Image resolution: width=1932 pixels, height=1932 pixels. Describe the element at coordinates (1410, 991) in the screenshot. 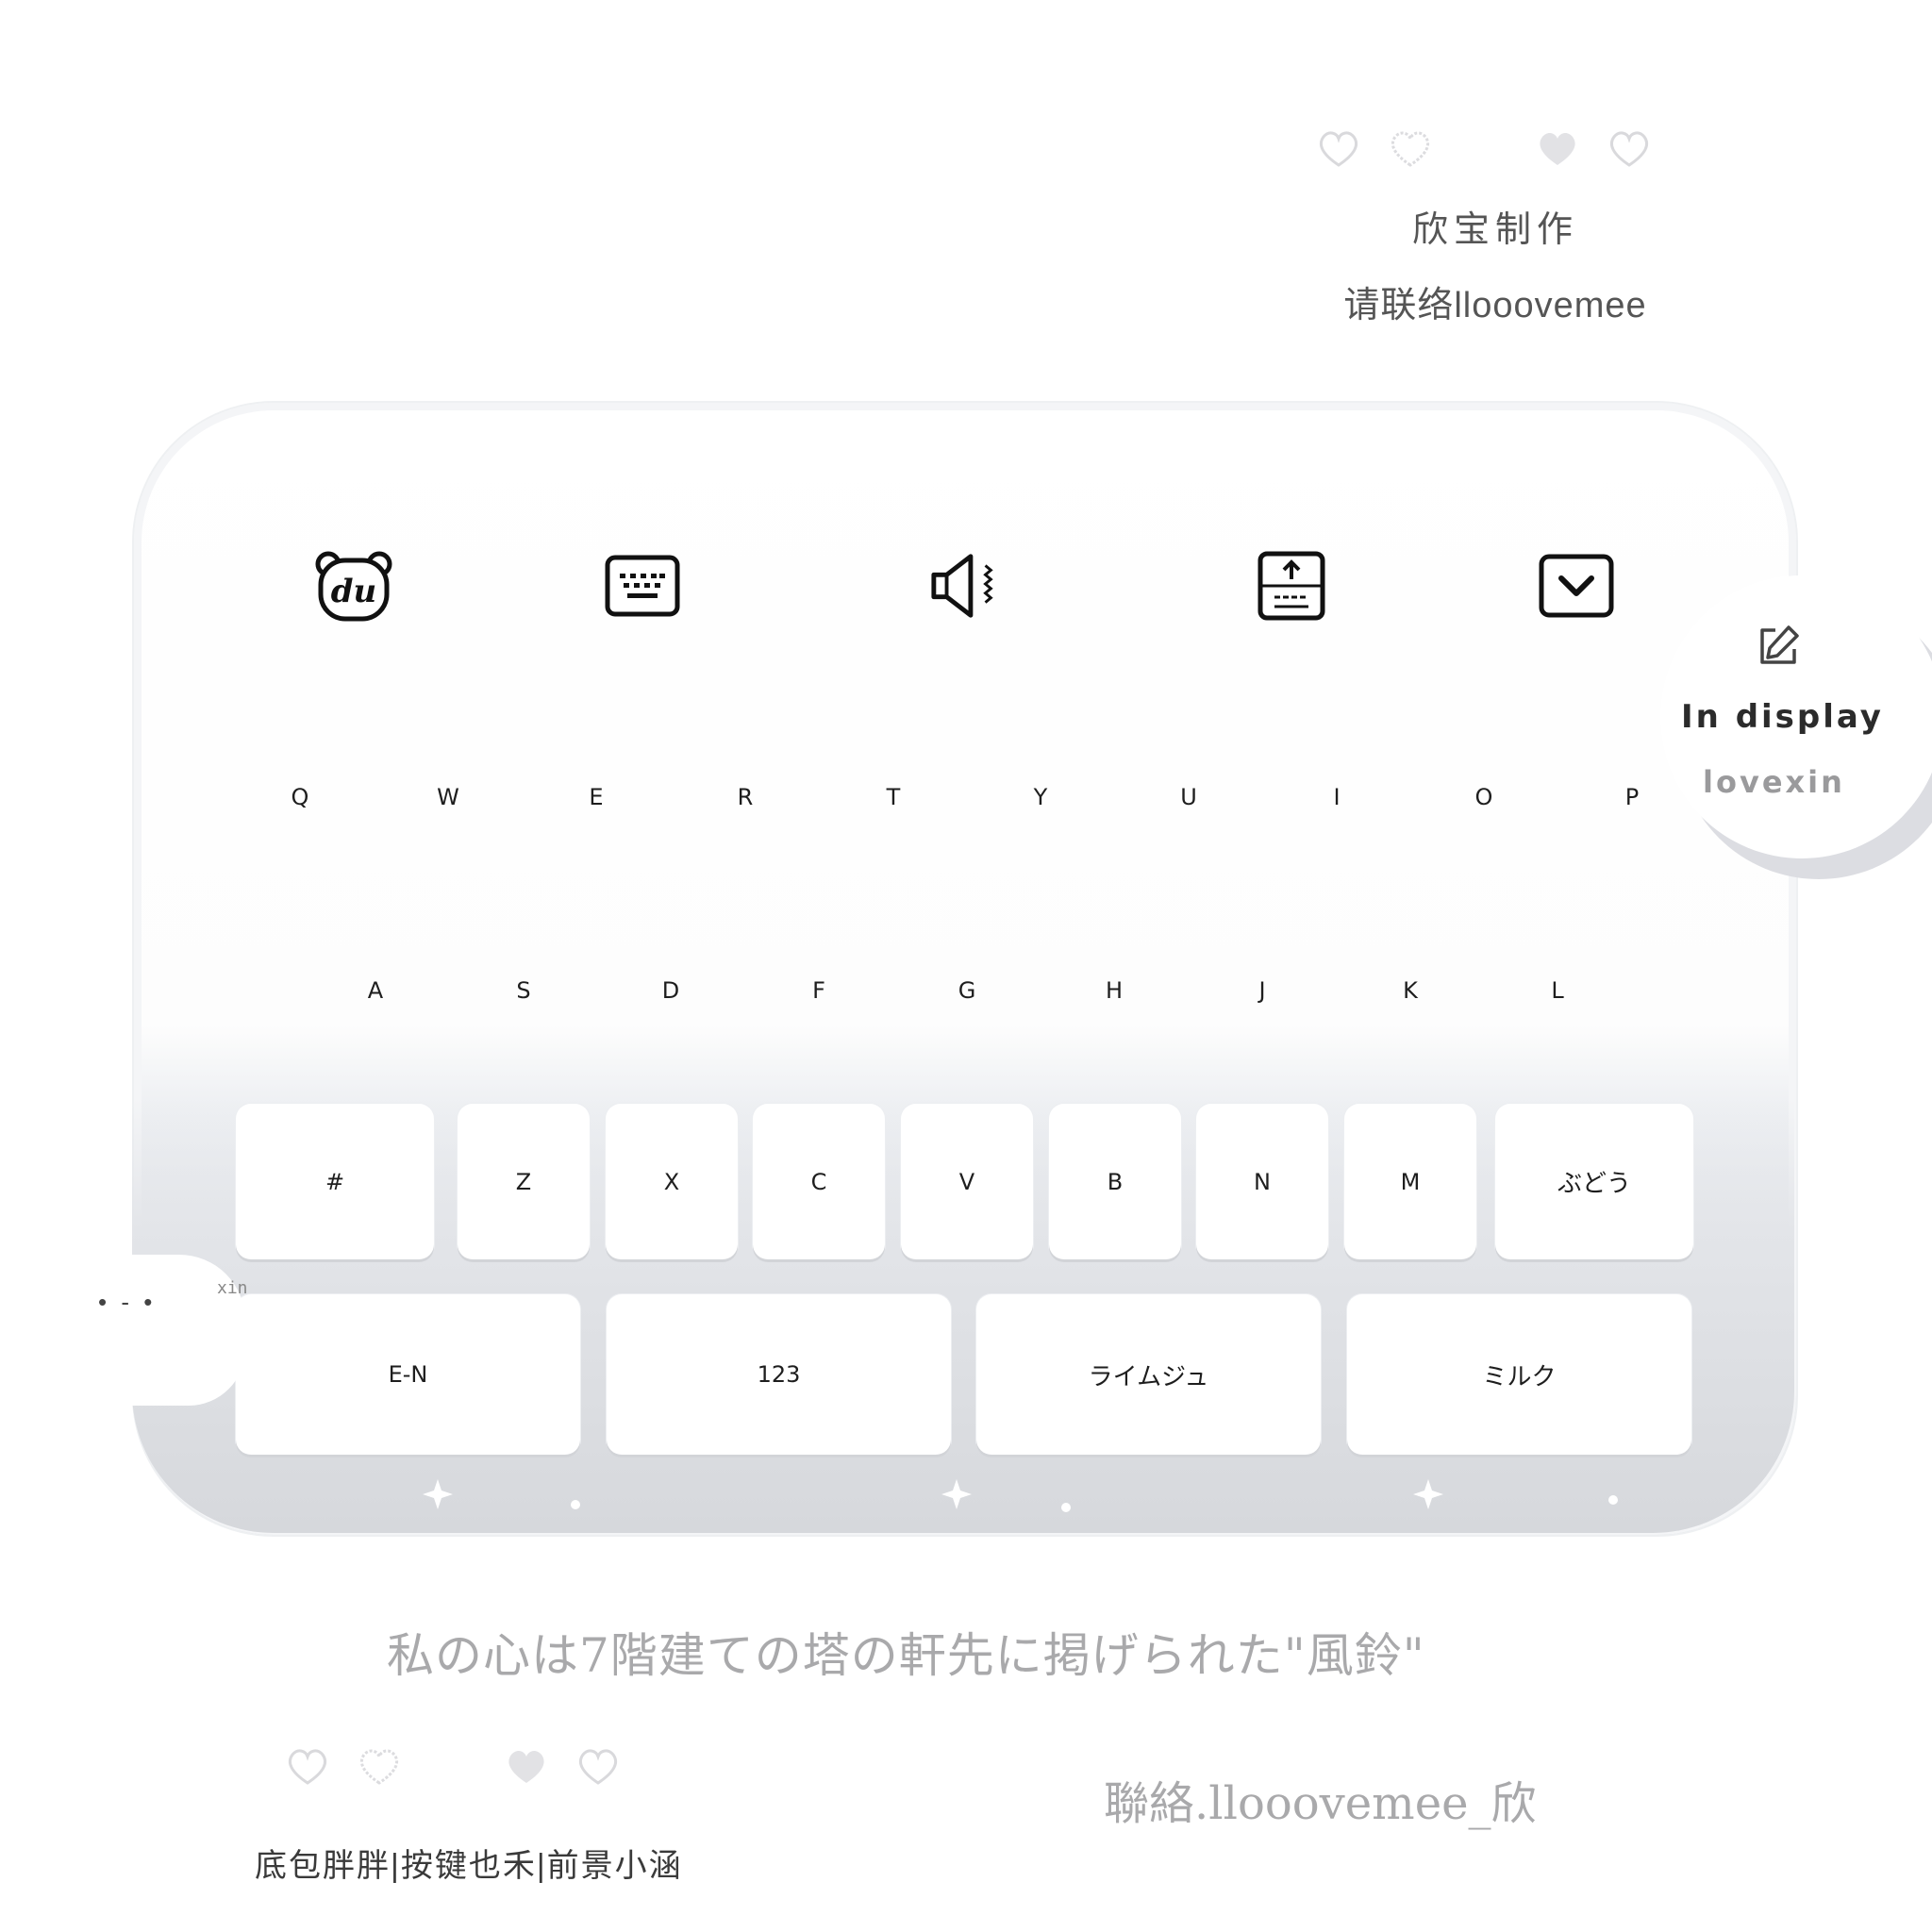

I see `key-k: K` at that location.